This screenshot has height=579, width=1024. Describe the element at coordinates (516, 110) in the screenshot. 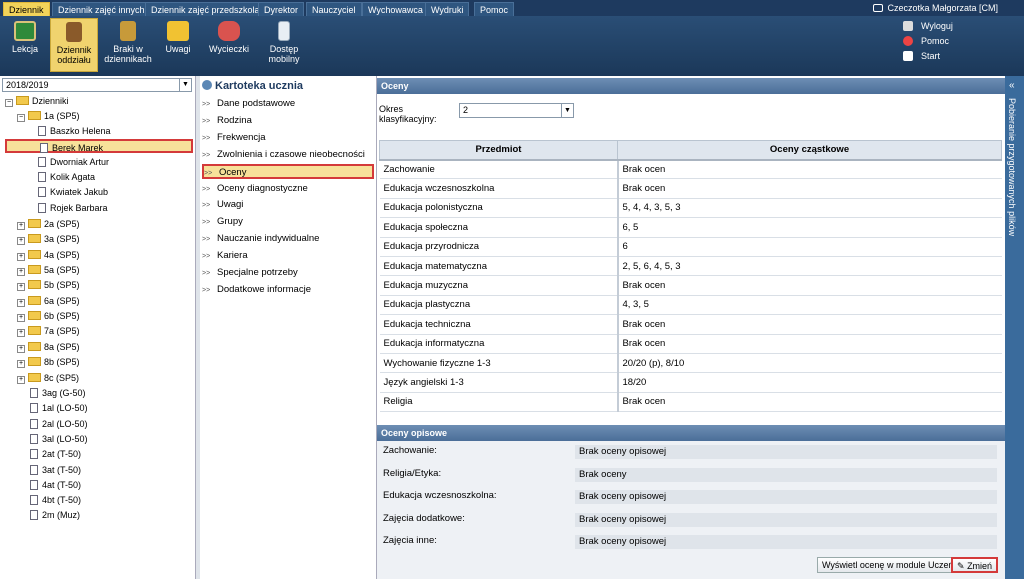

I see `okres-select: 2 ▼` at that location.